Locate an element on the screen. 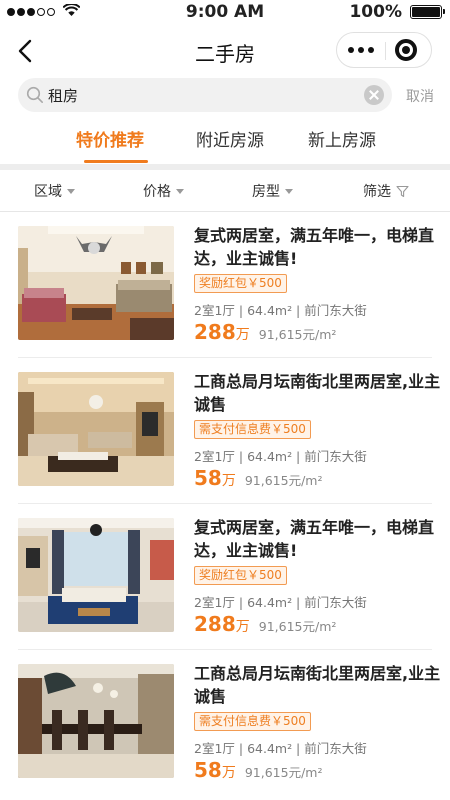 Image resolution: width=450 pixels, height=800 pixels. funnel-icon is located at coordinates (402, 191).